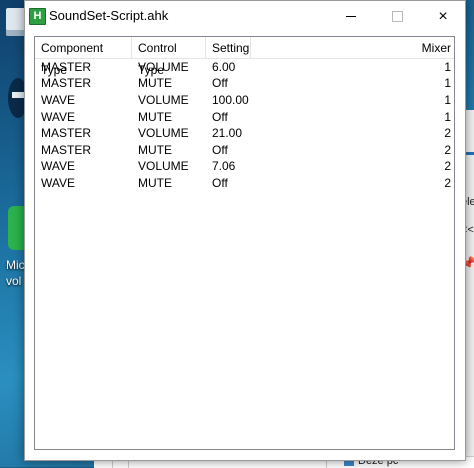  What do you see at coordinates (37, 16) in the screenshot?
I see `autohotkey-icon: H` at bounding box center [37, 16].